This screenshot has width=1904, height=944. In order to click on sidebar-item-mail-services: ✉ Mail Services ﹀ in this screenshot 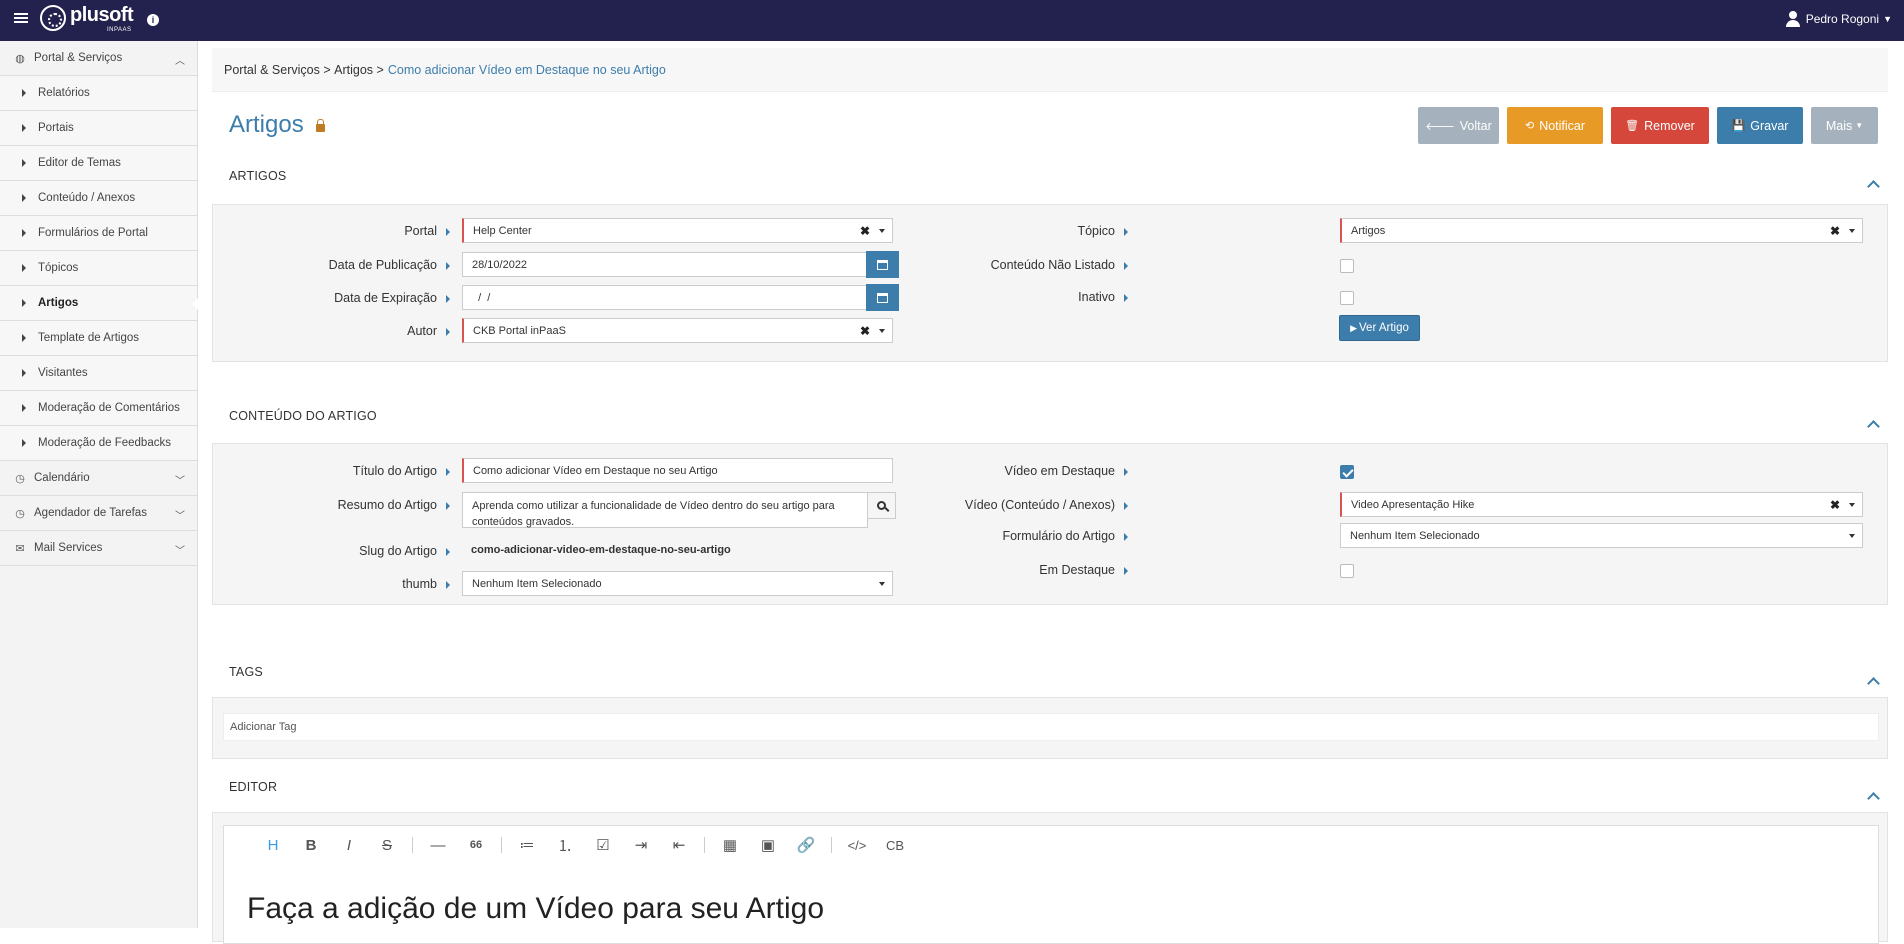, I will do `click(98, 548)`.